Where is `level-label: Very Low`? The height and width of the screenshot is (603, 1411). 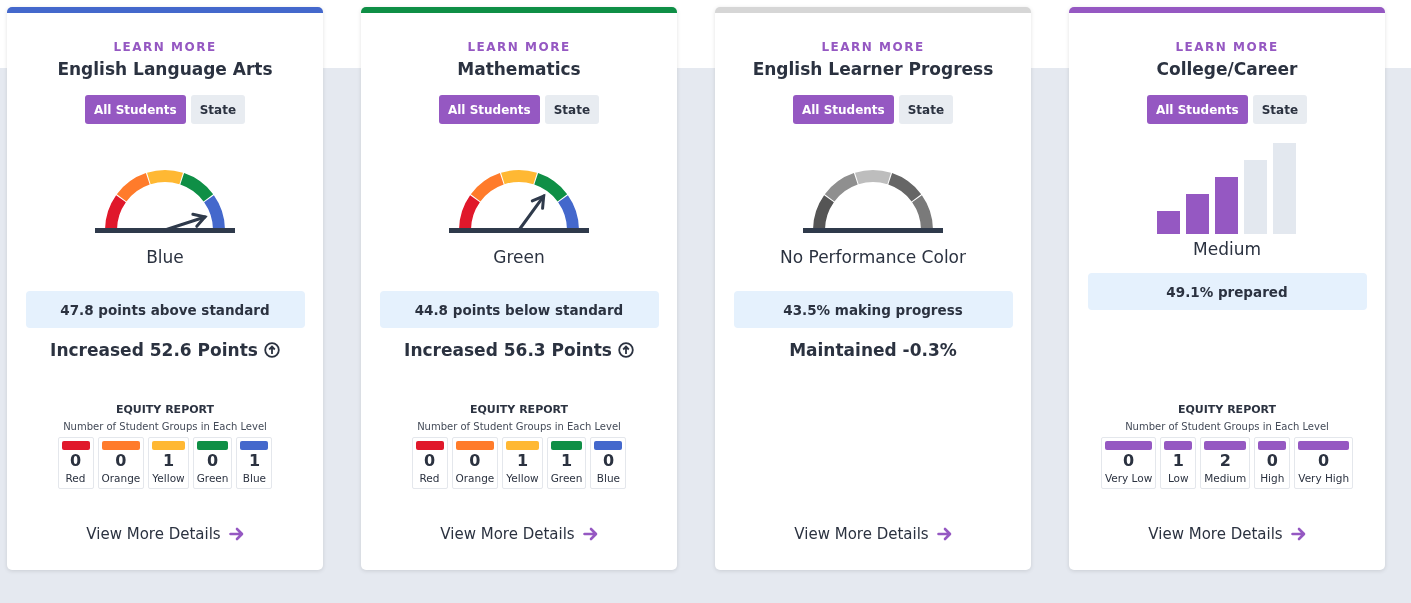 level-label: Very Low is located at coordinates (1128, 478).